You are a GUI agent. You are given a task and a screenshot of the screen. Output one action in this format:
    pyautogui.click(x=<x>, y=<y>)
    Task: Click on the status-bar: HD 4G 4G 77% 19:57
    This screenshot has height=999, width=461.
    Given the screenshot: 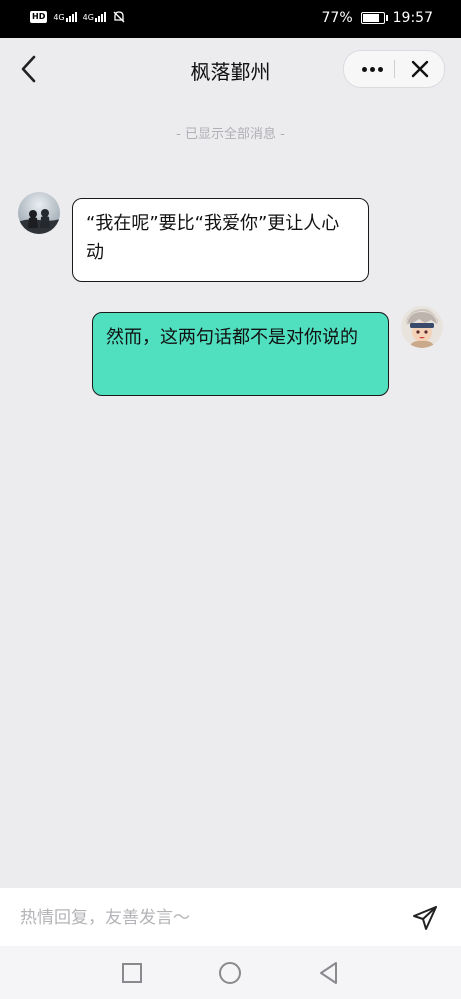 What is the action you would take?
    pyautogui.click(x=230, y=19)
    